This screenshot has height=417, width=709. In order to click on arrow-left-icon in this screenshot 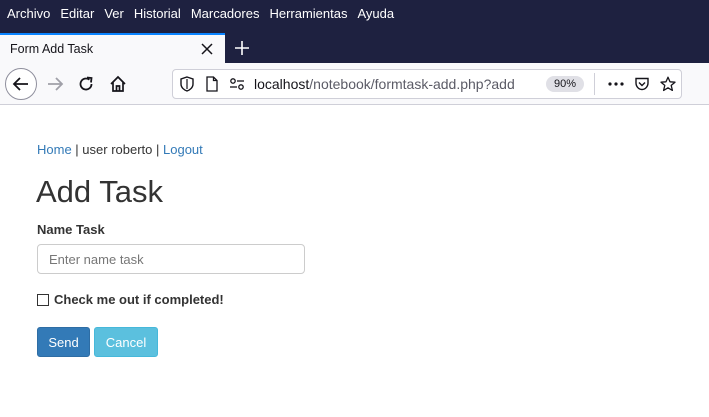, I will do `click(20, 84)`.